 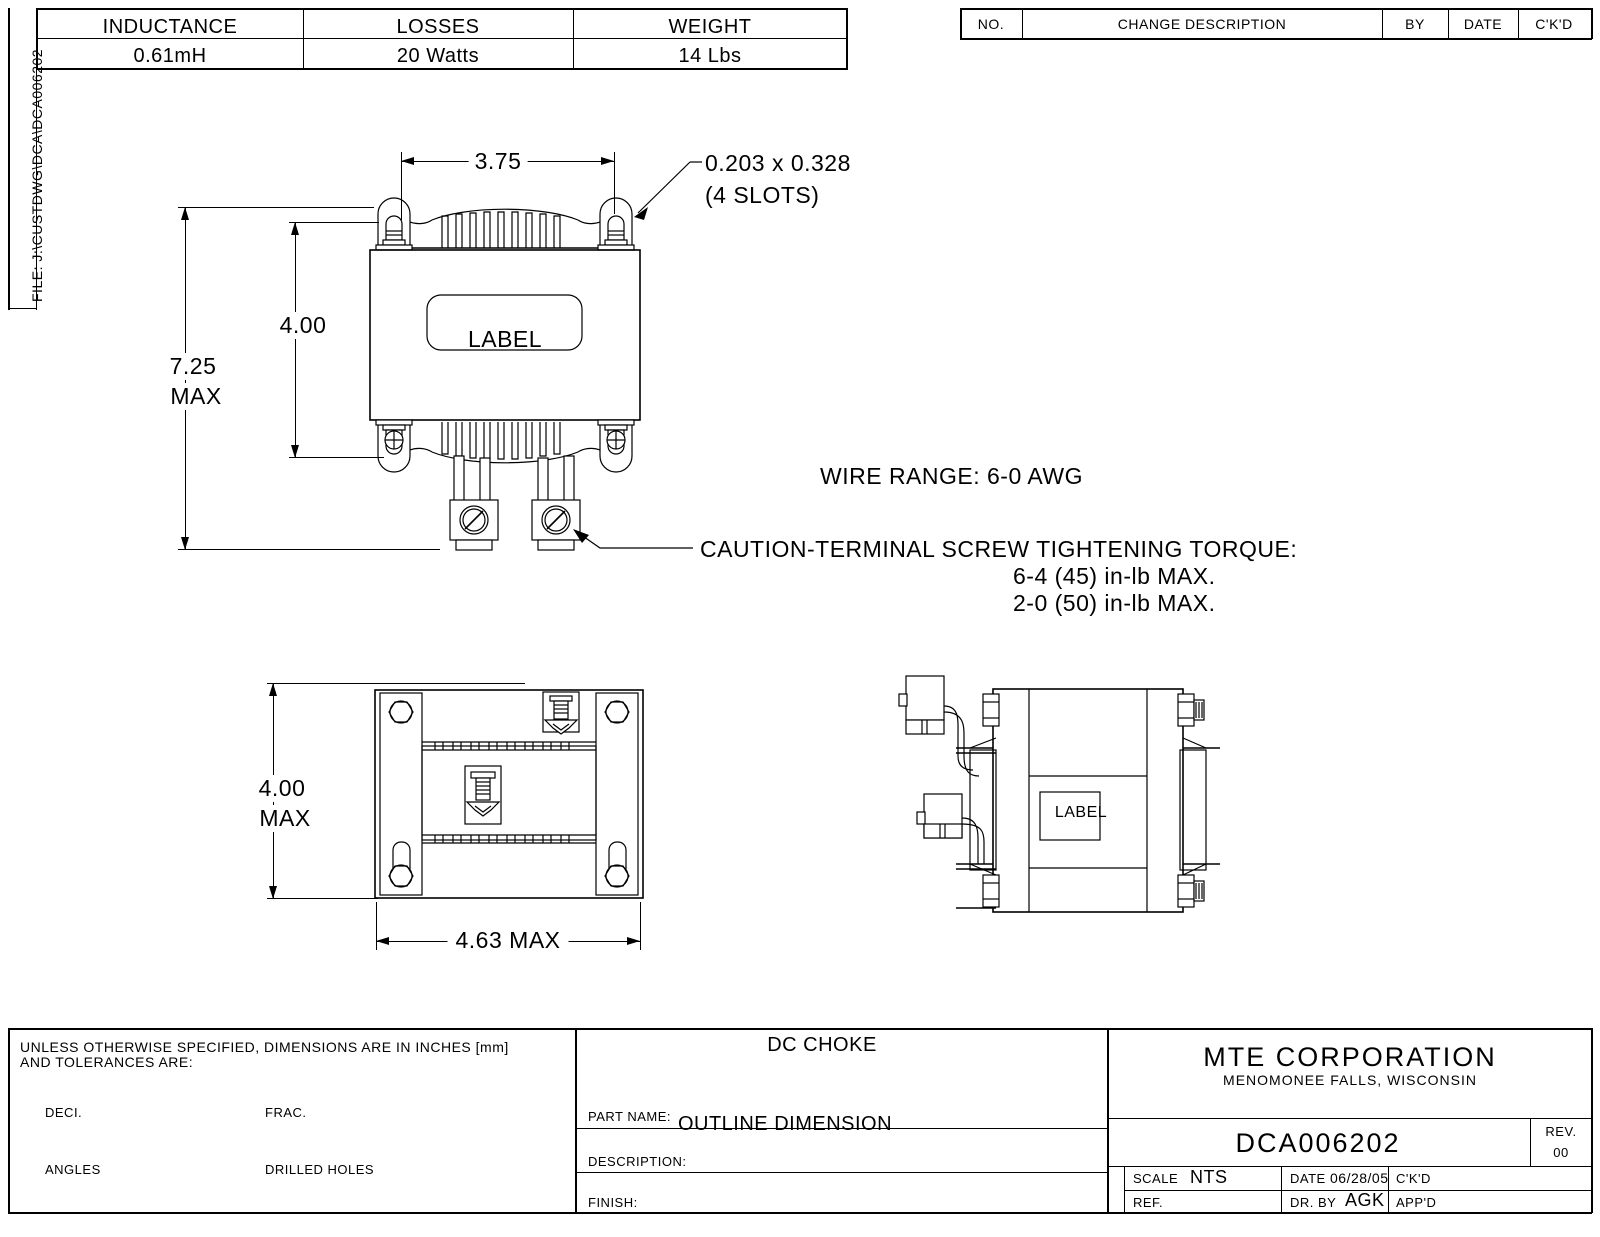 What do you see at coordinates (320, 1169) in the screenshot?
I see `drilled-holes-label: DRILLED HOLES` at bounding box center [320, 1169].